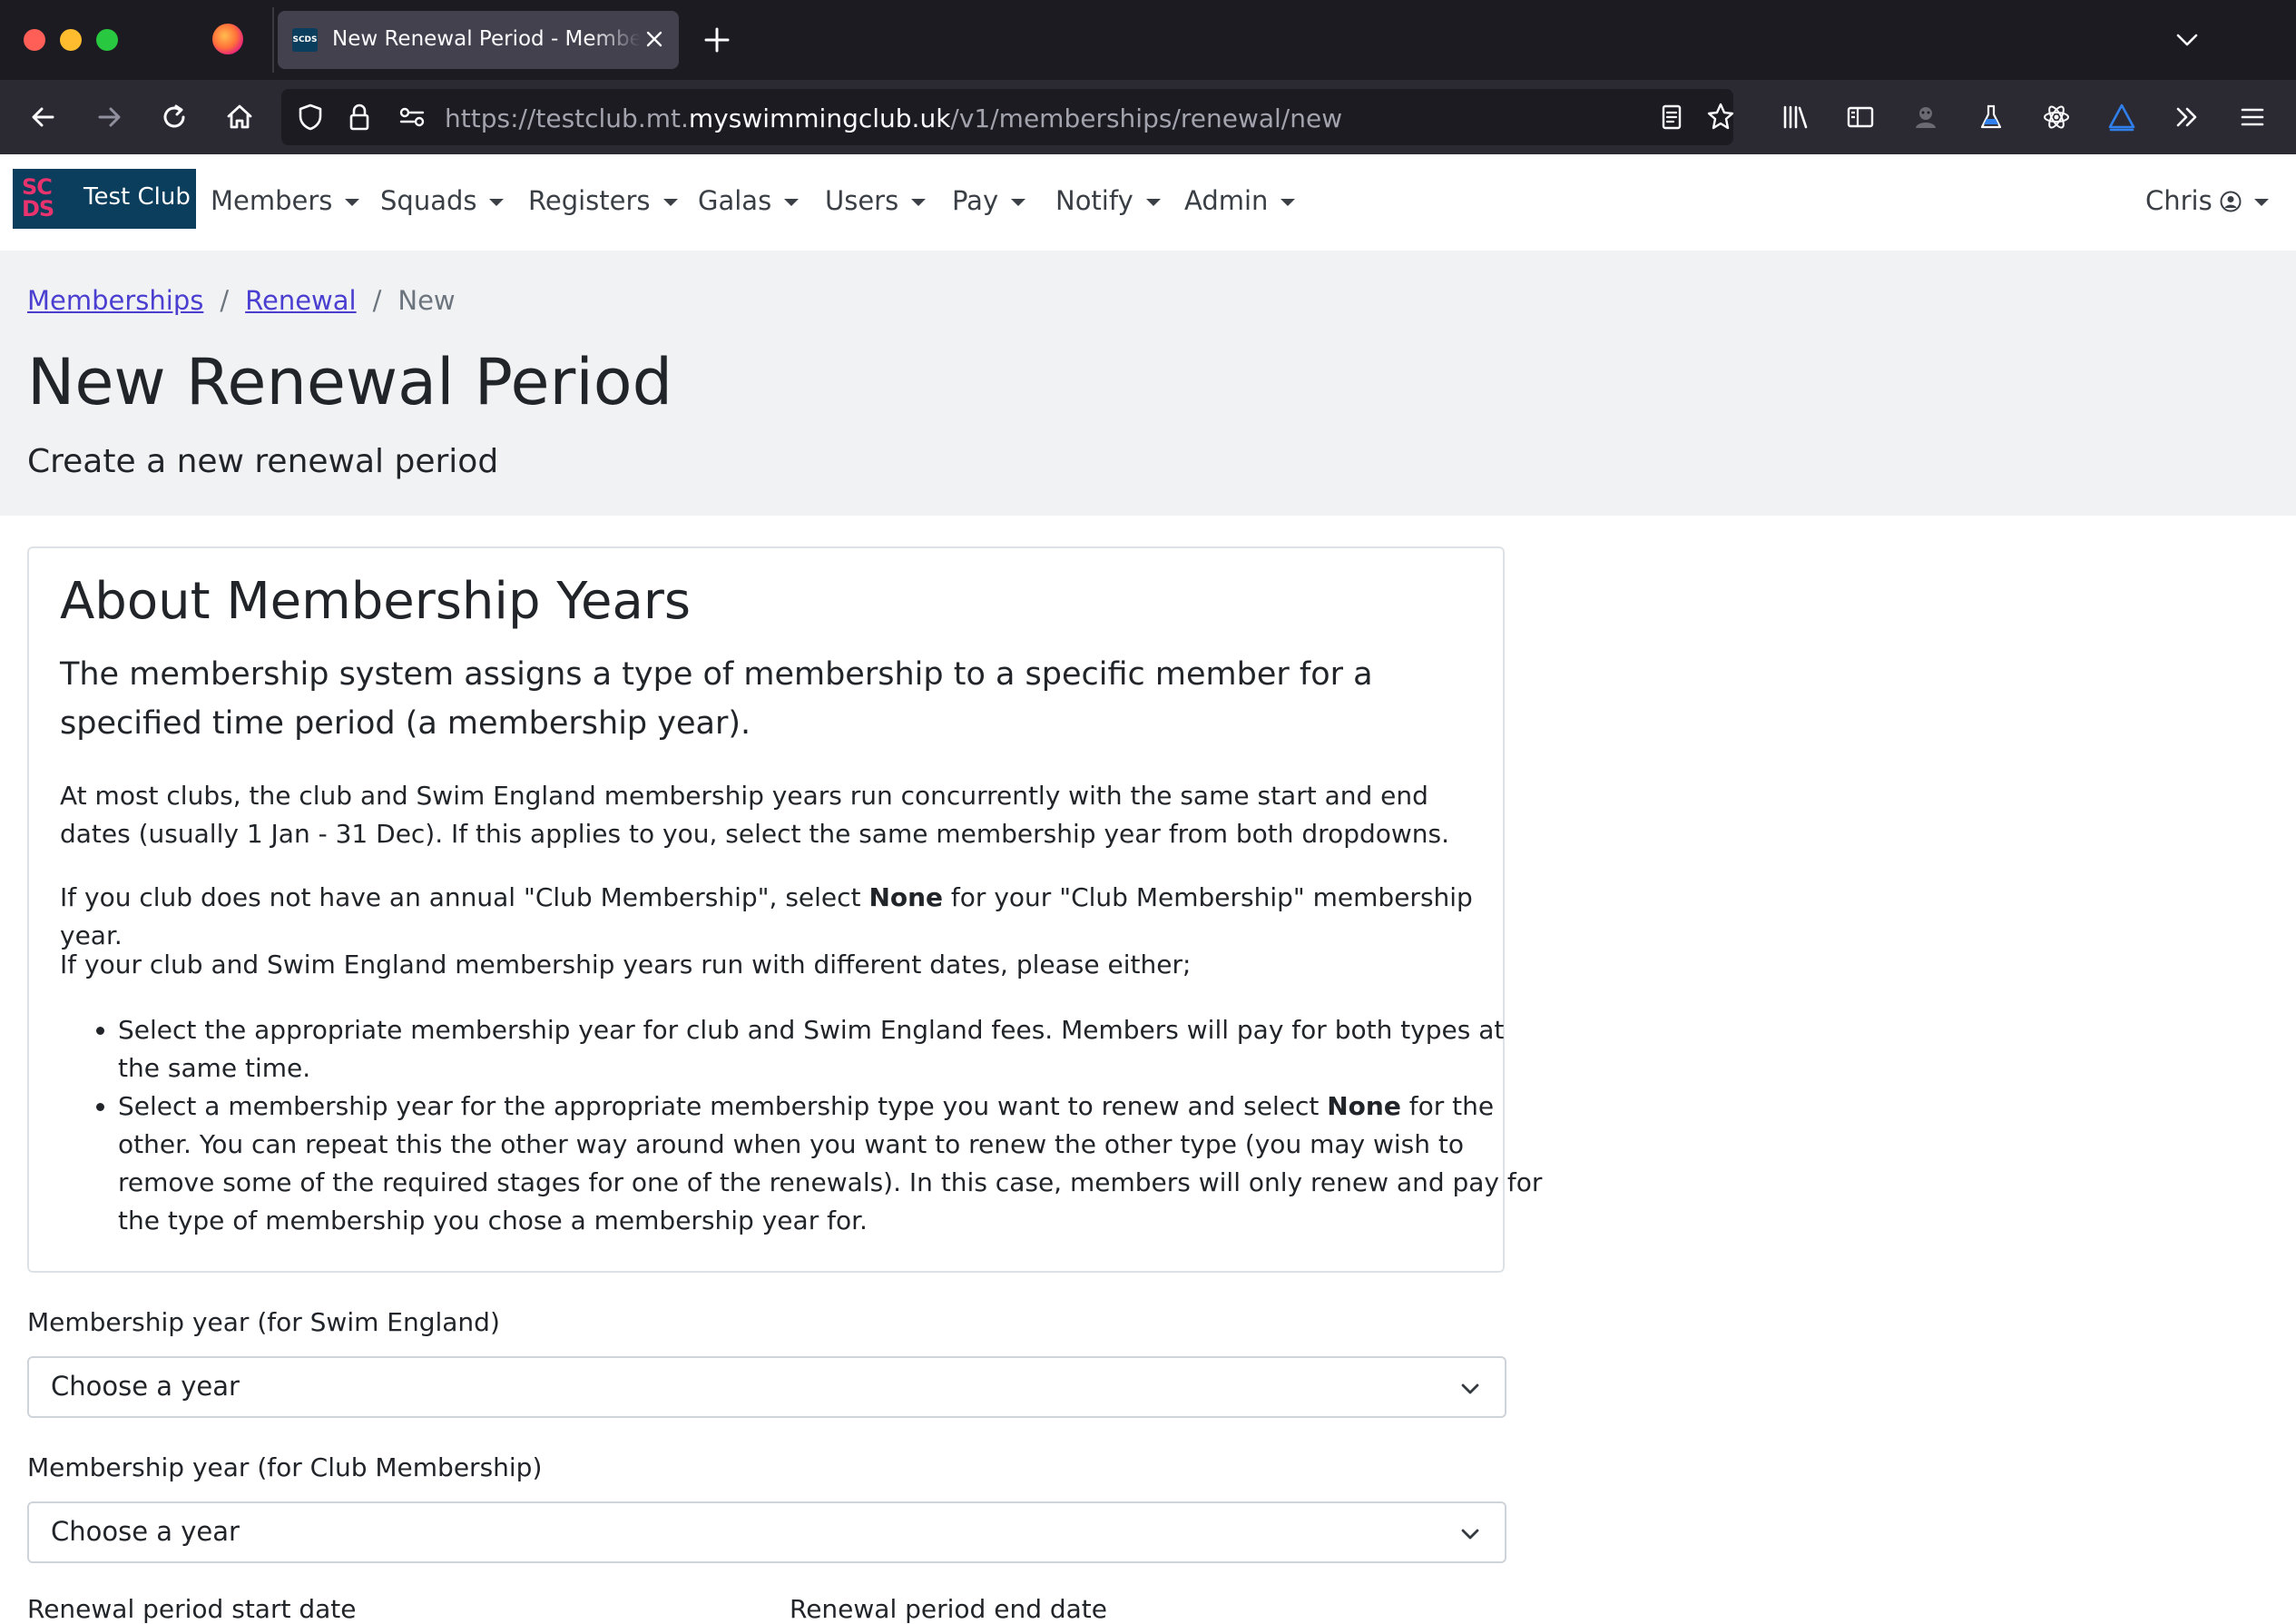 Image resolution: width=2296 pixels, height=1624 pixels. What do you see at coordinates (412, 117) in the screenshot?
I see `permissions-icon` at bounding box center [412, 117].